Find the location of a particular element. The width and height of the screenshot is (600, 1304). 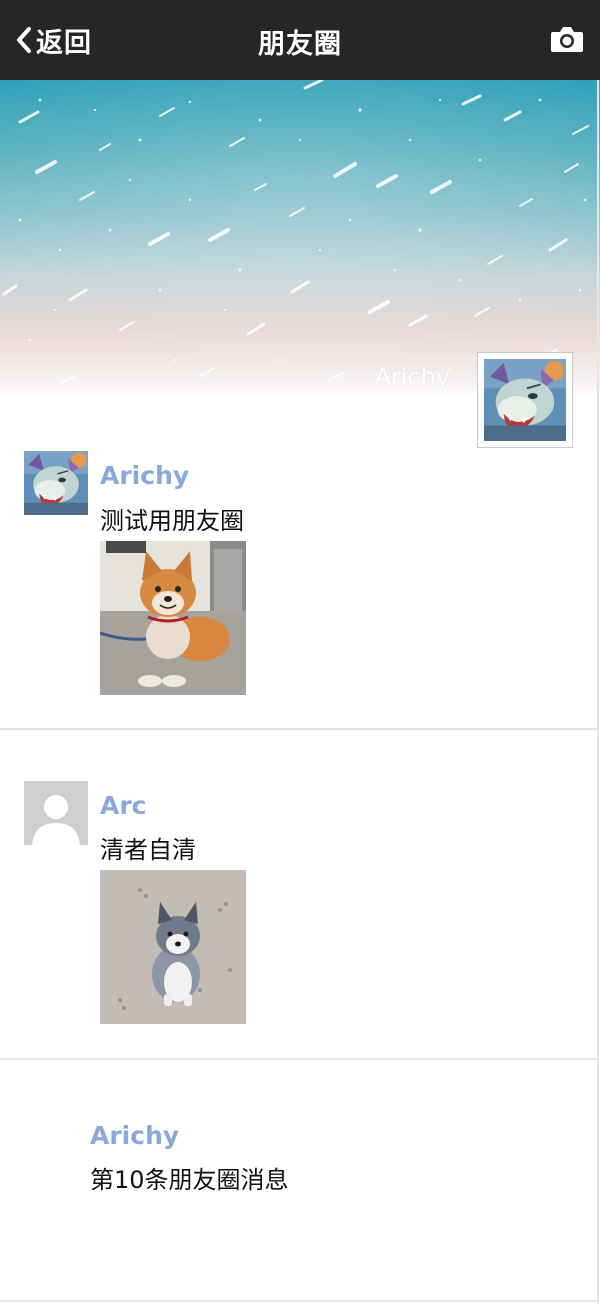

post-text: 第10条朋友圈消息 is located at coordinates (189, 1180).